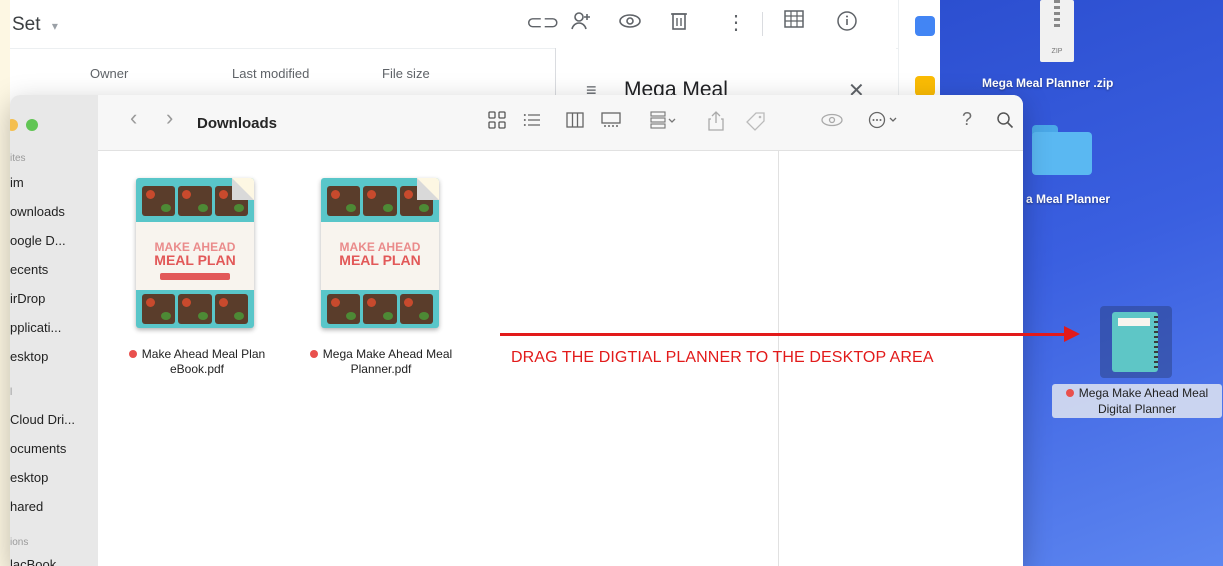 The width and height of the screenshot is (1223, 566). What do you see at coordinates (756, 123) in the screenshot?
I see `tag-icon` at bounding box center [756, 123].